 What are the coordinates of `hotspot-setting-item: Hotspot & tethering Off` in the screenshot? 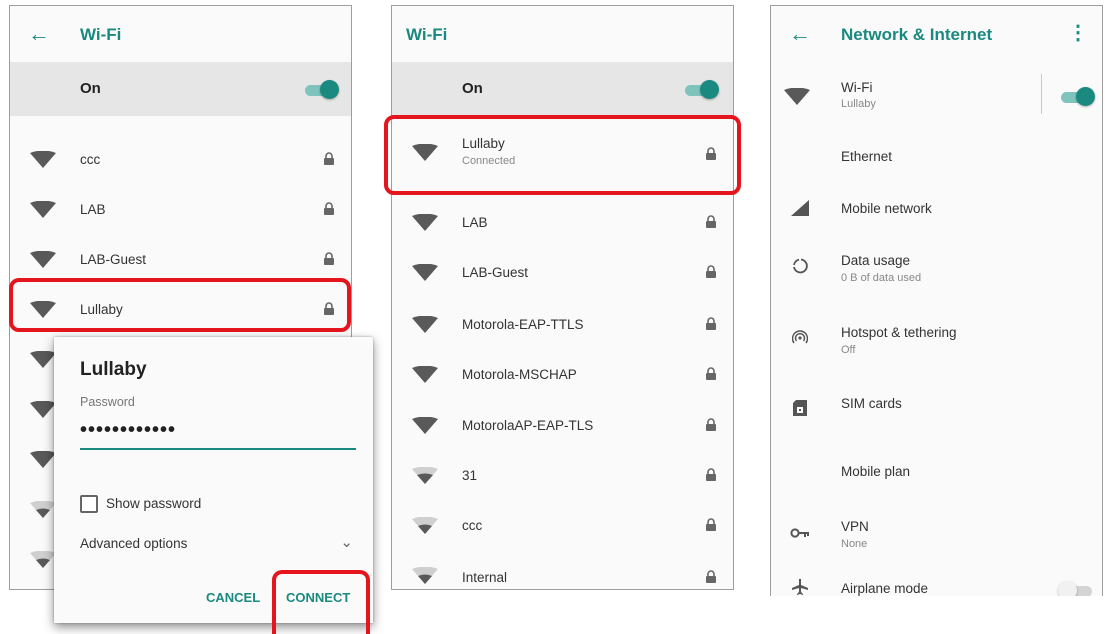 It's located at (936, 341).